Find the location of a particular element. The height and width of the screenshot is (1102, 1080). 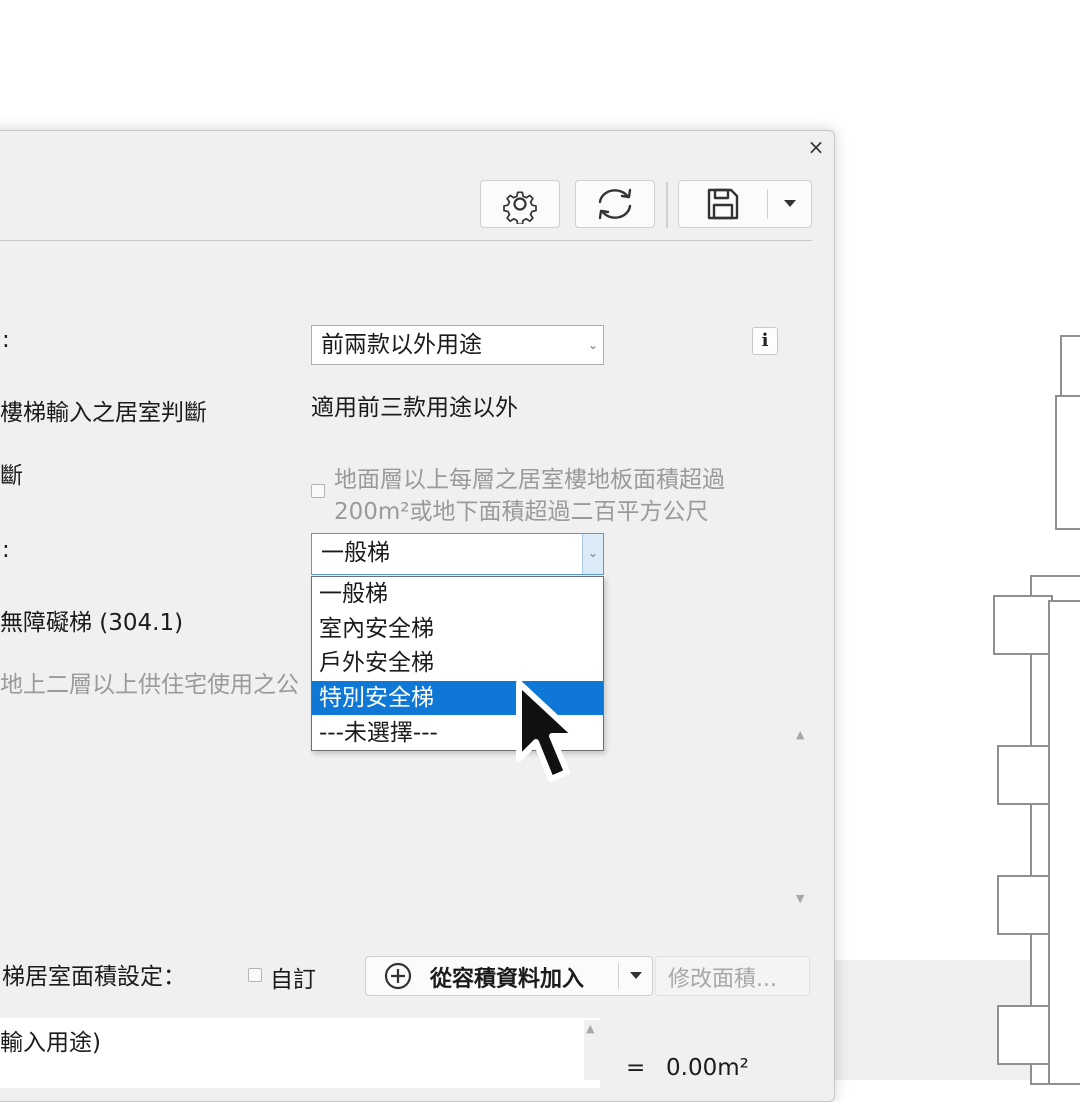

scroll-down-icon: ▼ is located at coordinates (800, 898).